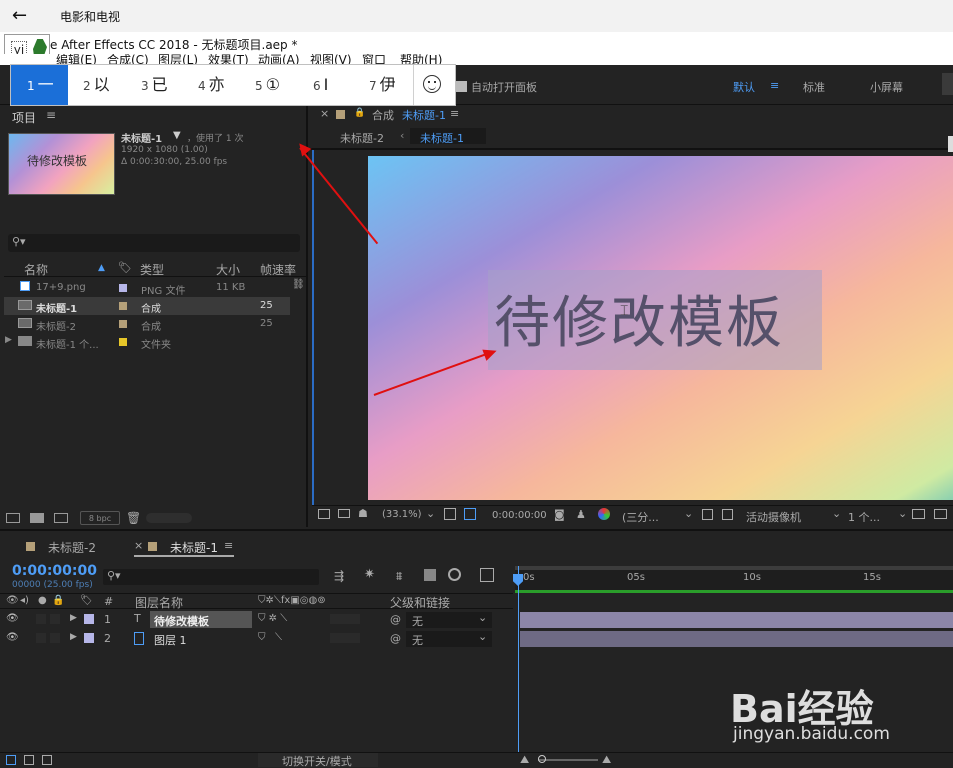  What do you see at coordinates (339, 576) in the screenshot?
I see `comp-mini-flowchart-icon: ⇶` at bounding box center [339, 576].